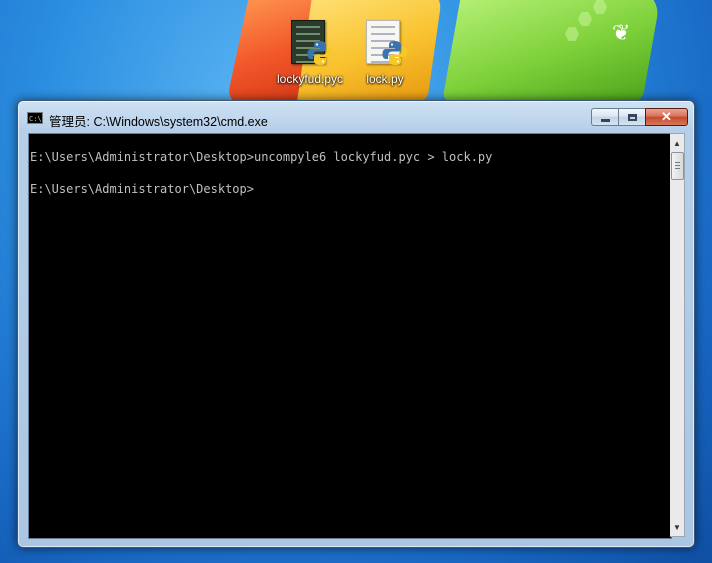 The image size is (712, 563). I want to click on title-bar: C:\ 管理员: C:\Windows\system32\cmd.exe ✕, so click(356, 118).